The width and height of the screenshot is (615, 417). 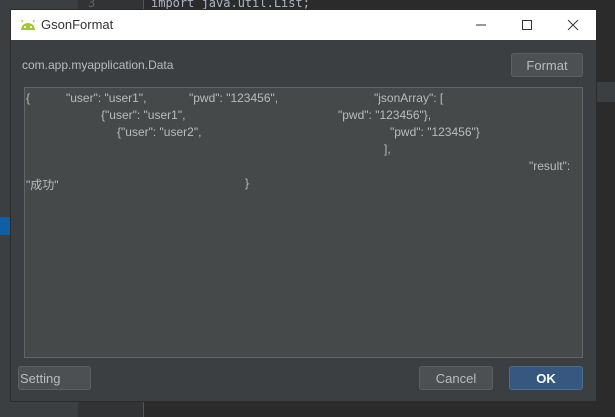 I want to click on ide-selection-marker, so click(x=5, y=226).